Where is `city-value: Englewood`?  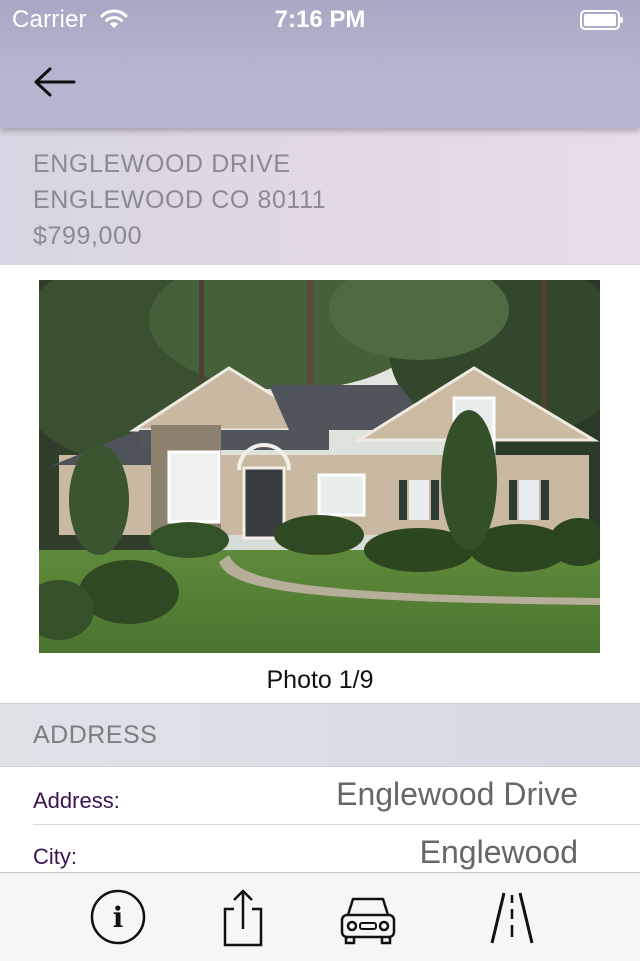
city-value: Englewood is located at coordinates (498, 852).